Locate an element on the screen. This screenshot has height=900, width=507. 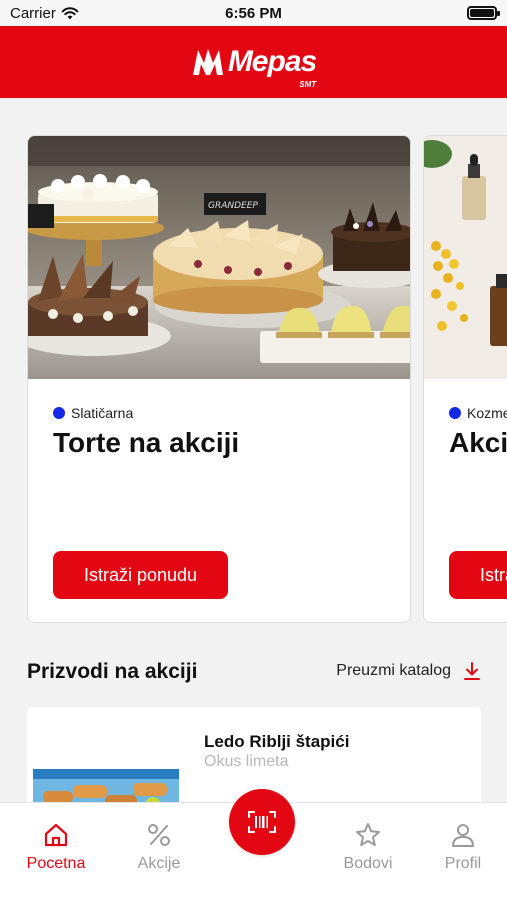
card-title: Torte na akciji is located at coordinates (146, 442).